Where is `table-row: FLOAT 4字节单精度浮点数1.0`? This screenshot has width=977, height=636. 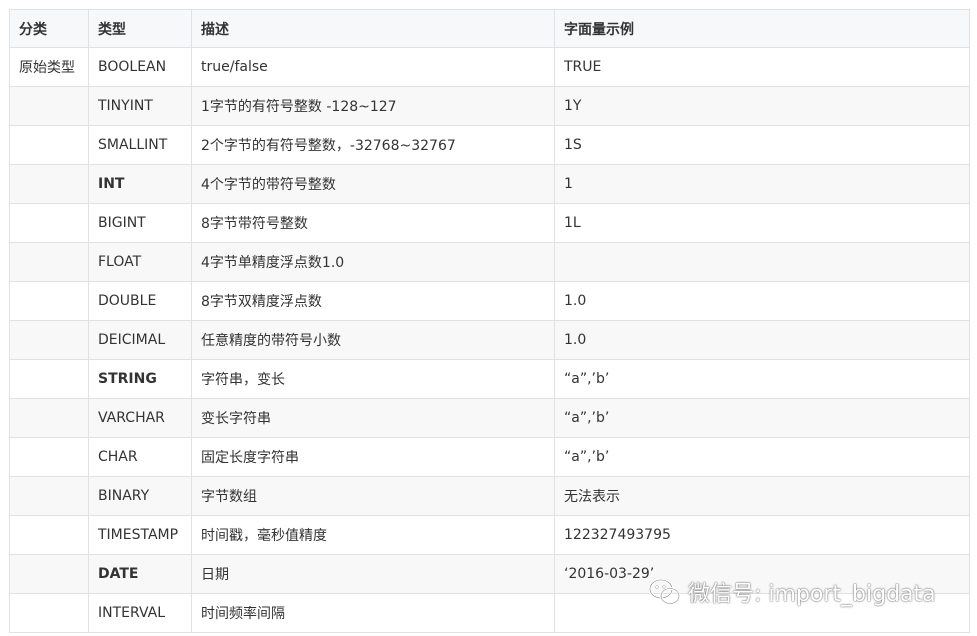 table-row: FLOAT 4字节单精度浮点数1.0 is located at coordinates (489, 262).